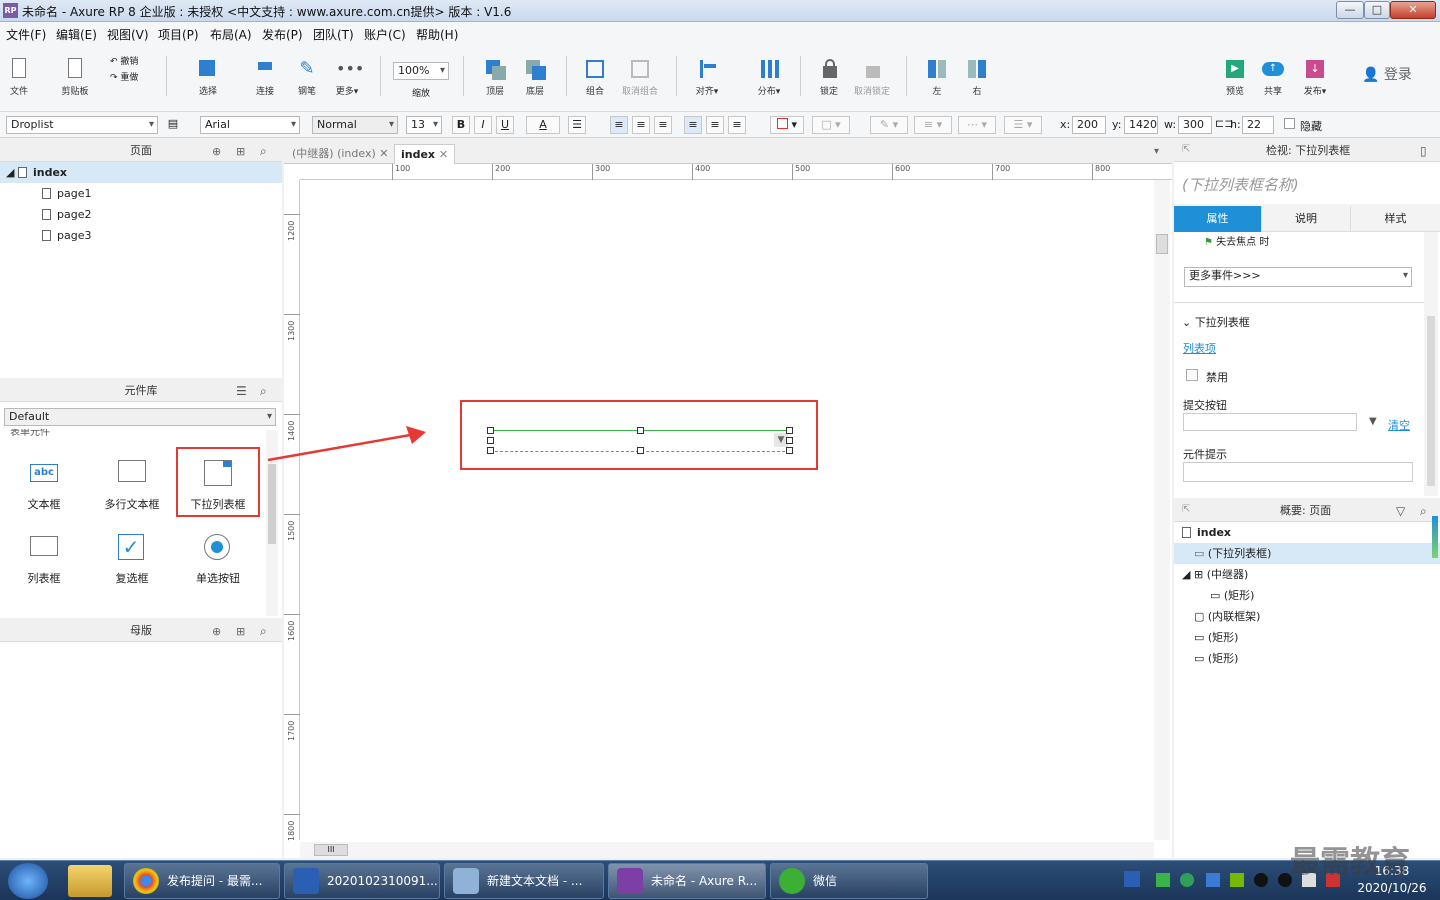 The height and width of the screenshot is (900, 1440). Describe the element at coordinates (1273, 77) in the screenshot. I see `share-button: ↑ 共享` at that location.